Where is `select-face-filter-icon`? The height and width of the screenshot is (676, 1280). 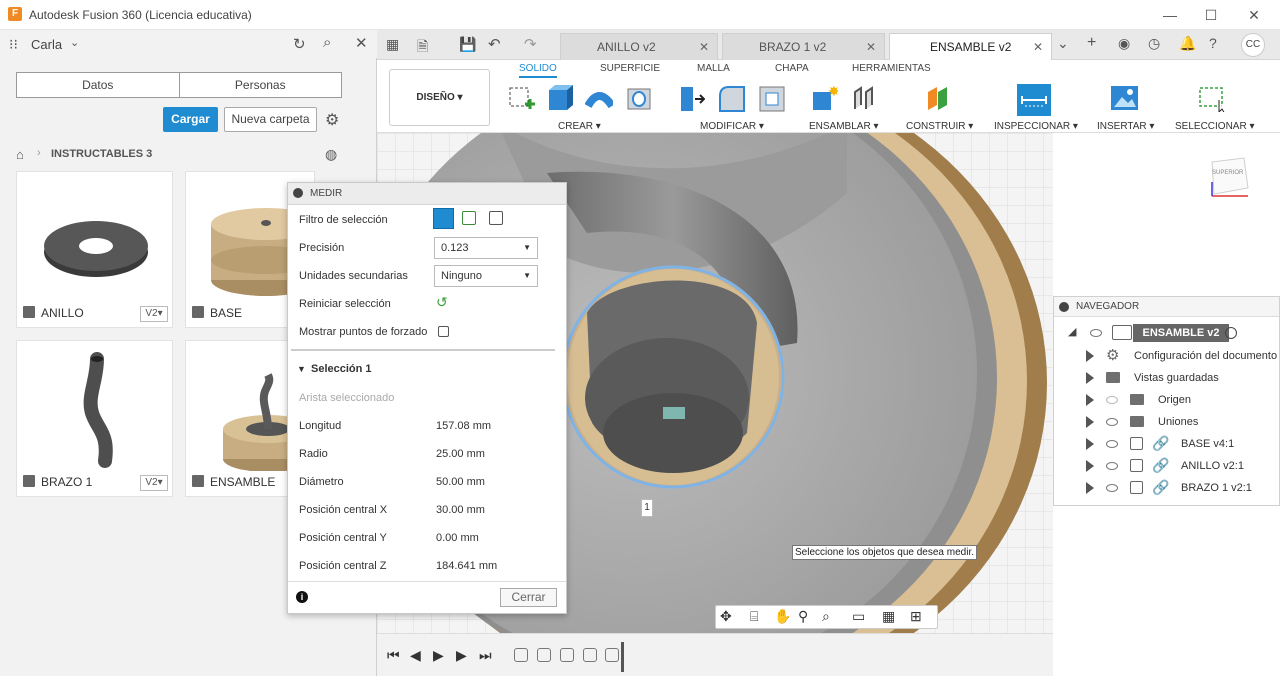 select-face-filter-icon is located at coordinates (469, 218).